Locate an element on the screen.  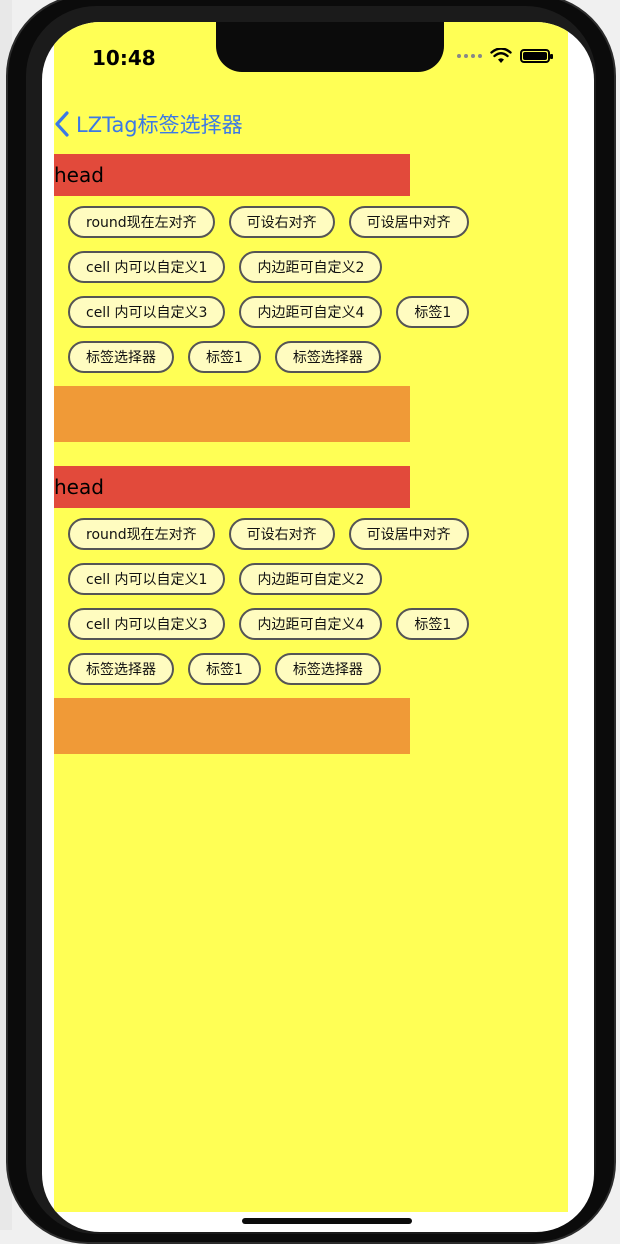
back-button: LZTag标签选择器 is located at coordinates (148, 124).